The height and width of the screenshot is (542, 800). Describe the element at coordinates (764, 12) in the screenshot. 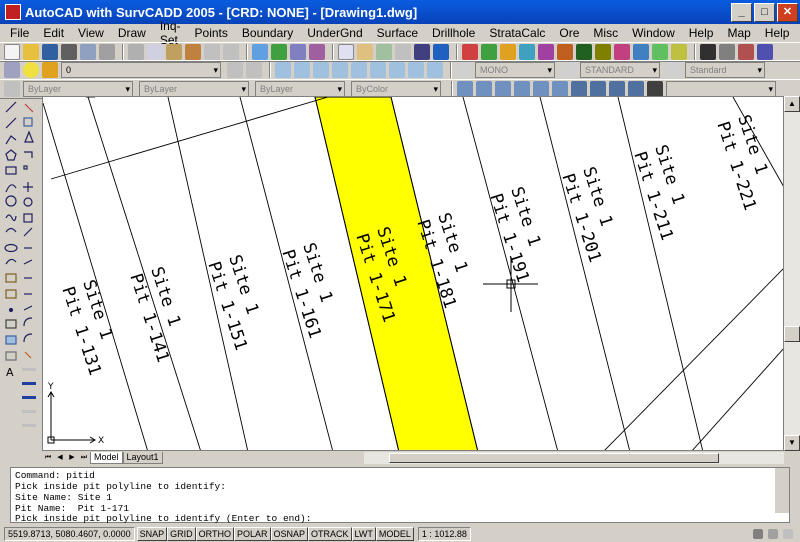

I see `maximize-button: □` at that location.